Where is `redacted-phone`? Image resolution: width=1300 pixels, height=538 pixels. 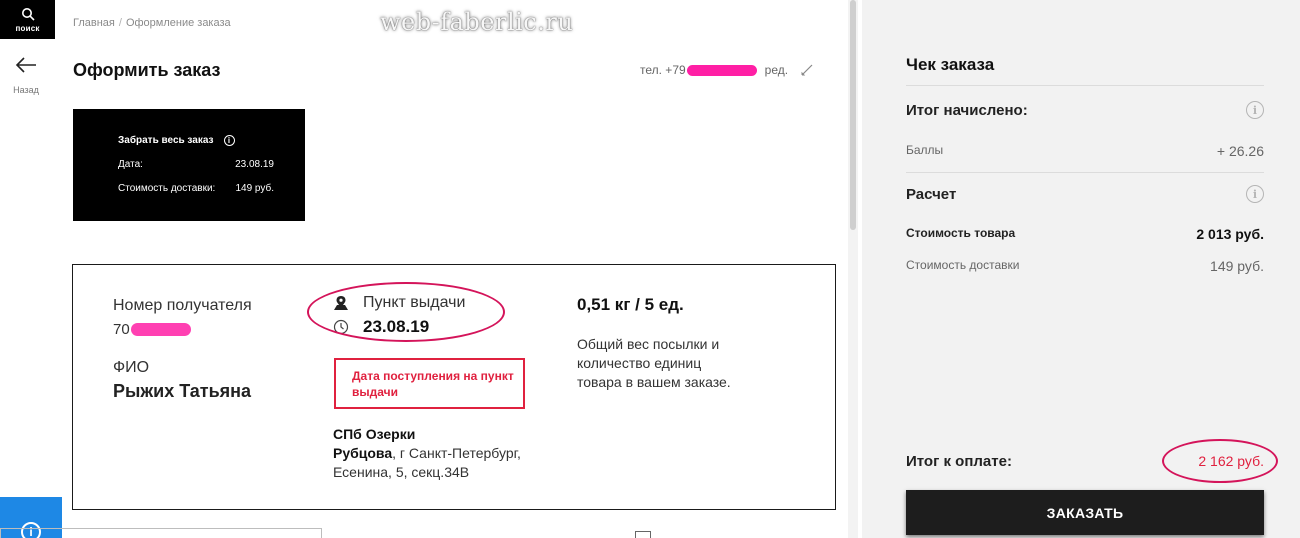
redacted-phone is located at coordinates (721, 70).